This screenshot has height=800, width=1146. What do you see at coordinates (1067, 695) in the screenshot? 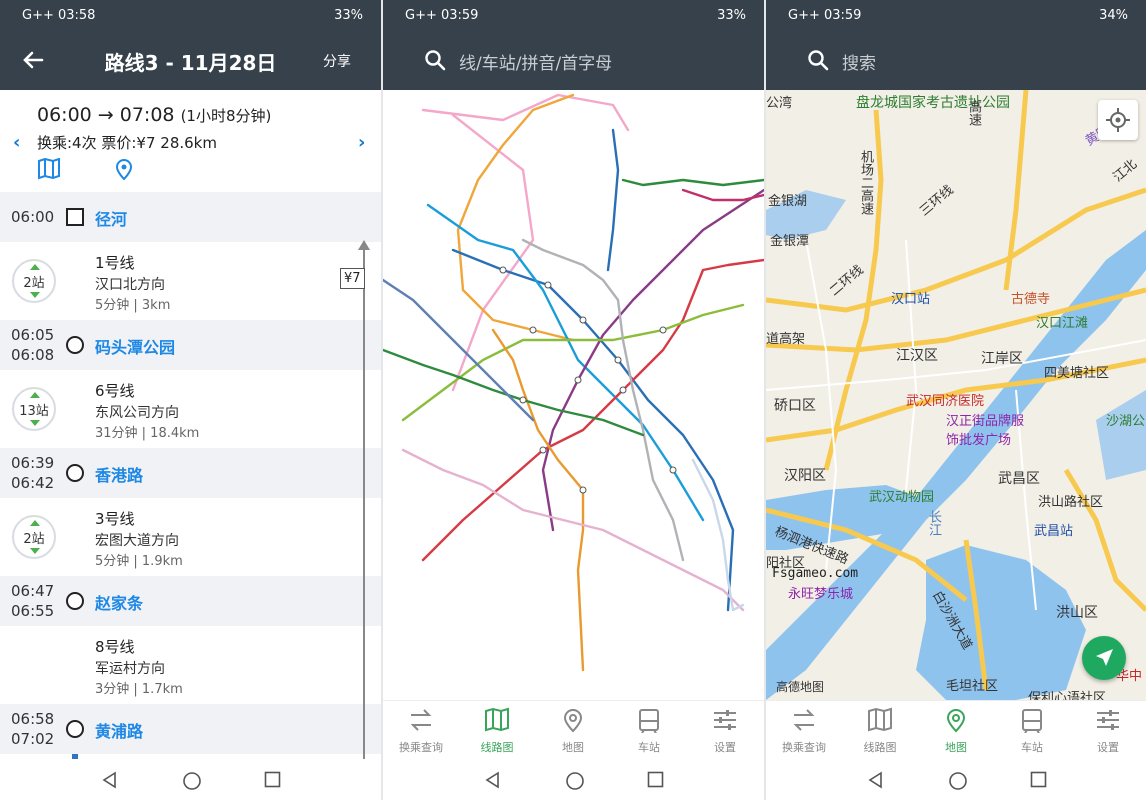
I see `map-label: 保利心语社区` at bounding box center [1067, 695].